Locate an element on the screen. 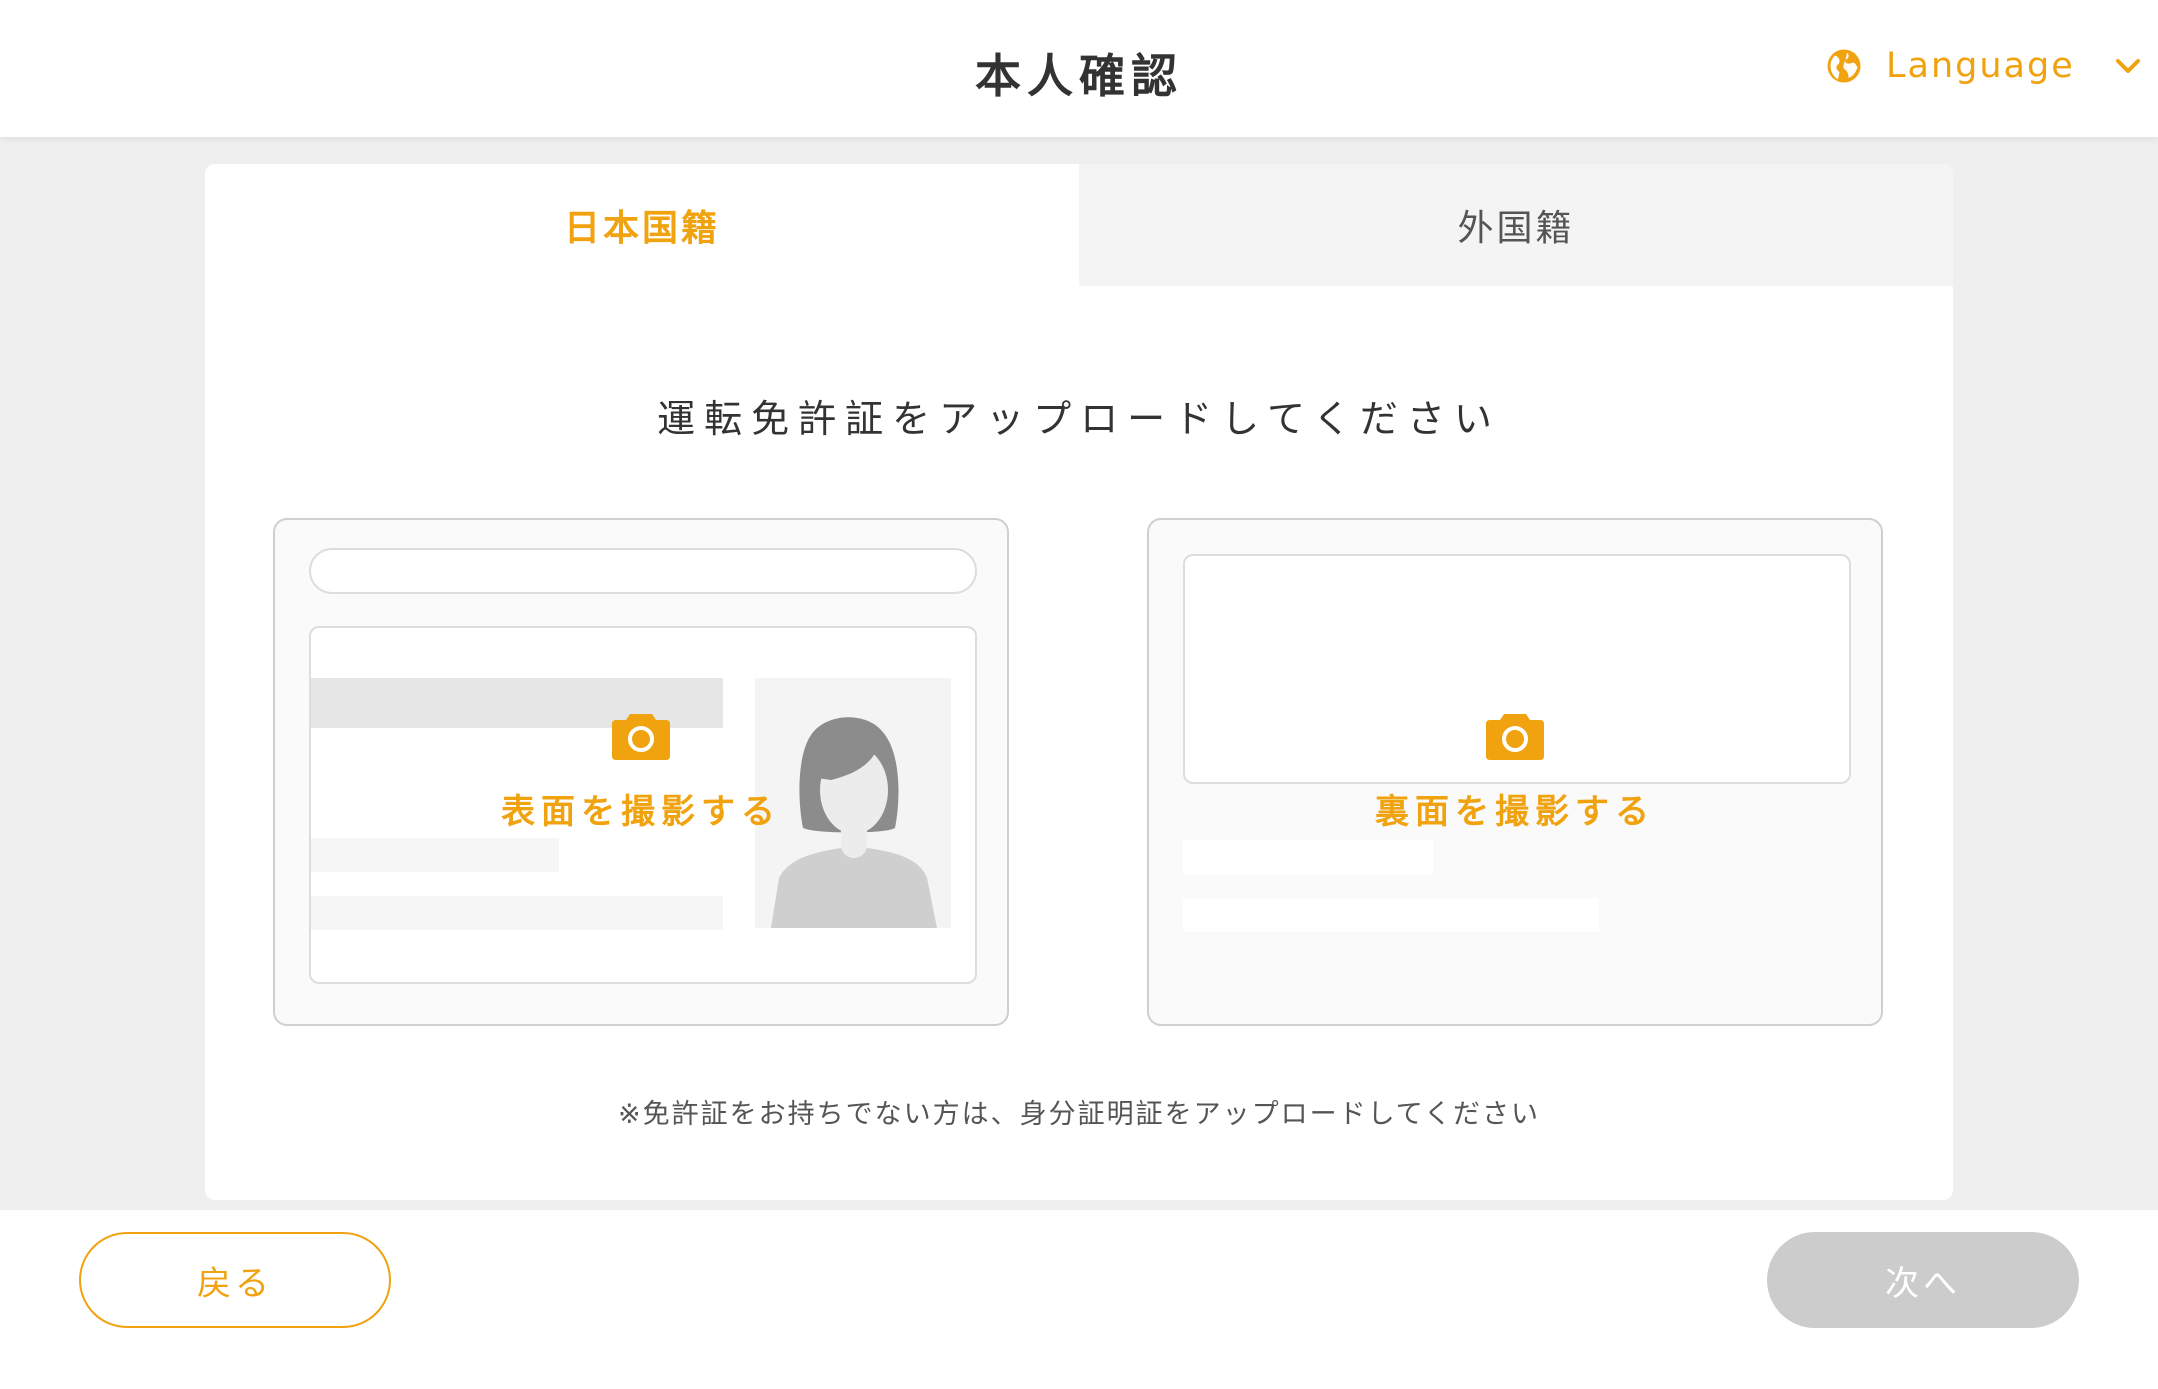  front-capture-card: 表面を撮影する is located at coordinates (641, 772).